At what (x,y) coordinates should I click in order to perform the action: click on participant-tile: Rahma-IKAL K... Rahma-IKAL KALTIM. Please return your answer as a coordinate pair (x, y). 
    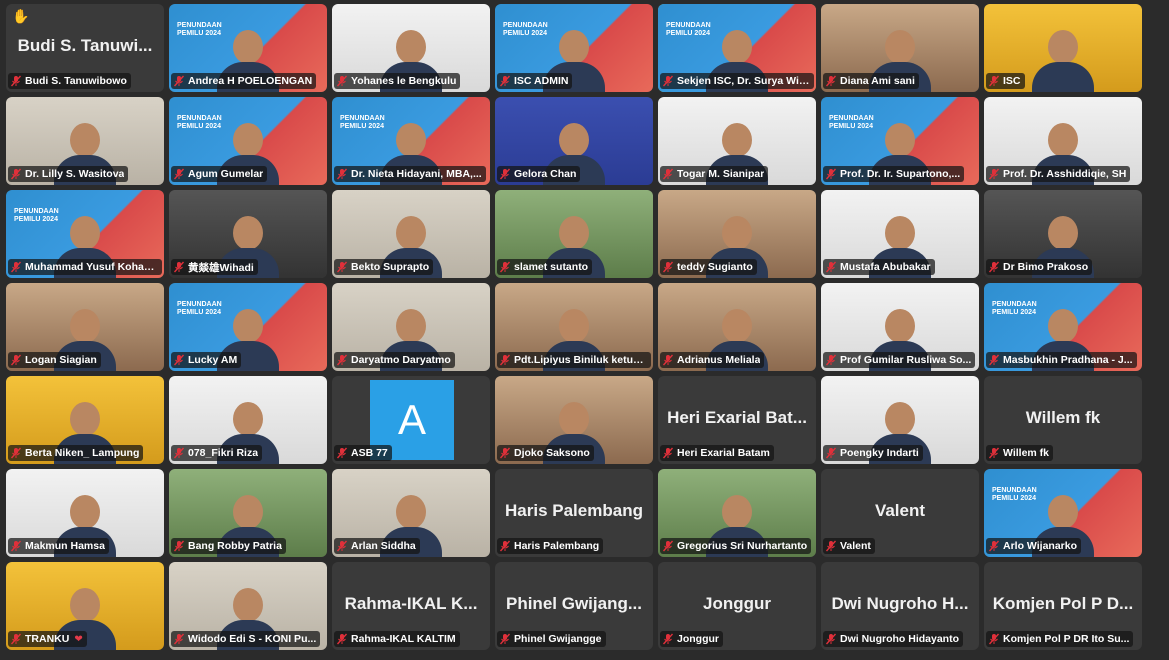
    Looking at the image, I should click on (411, 606).